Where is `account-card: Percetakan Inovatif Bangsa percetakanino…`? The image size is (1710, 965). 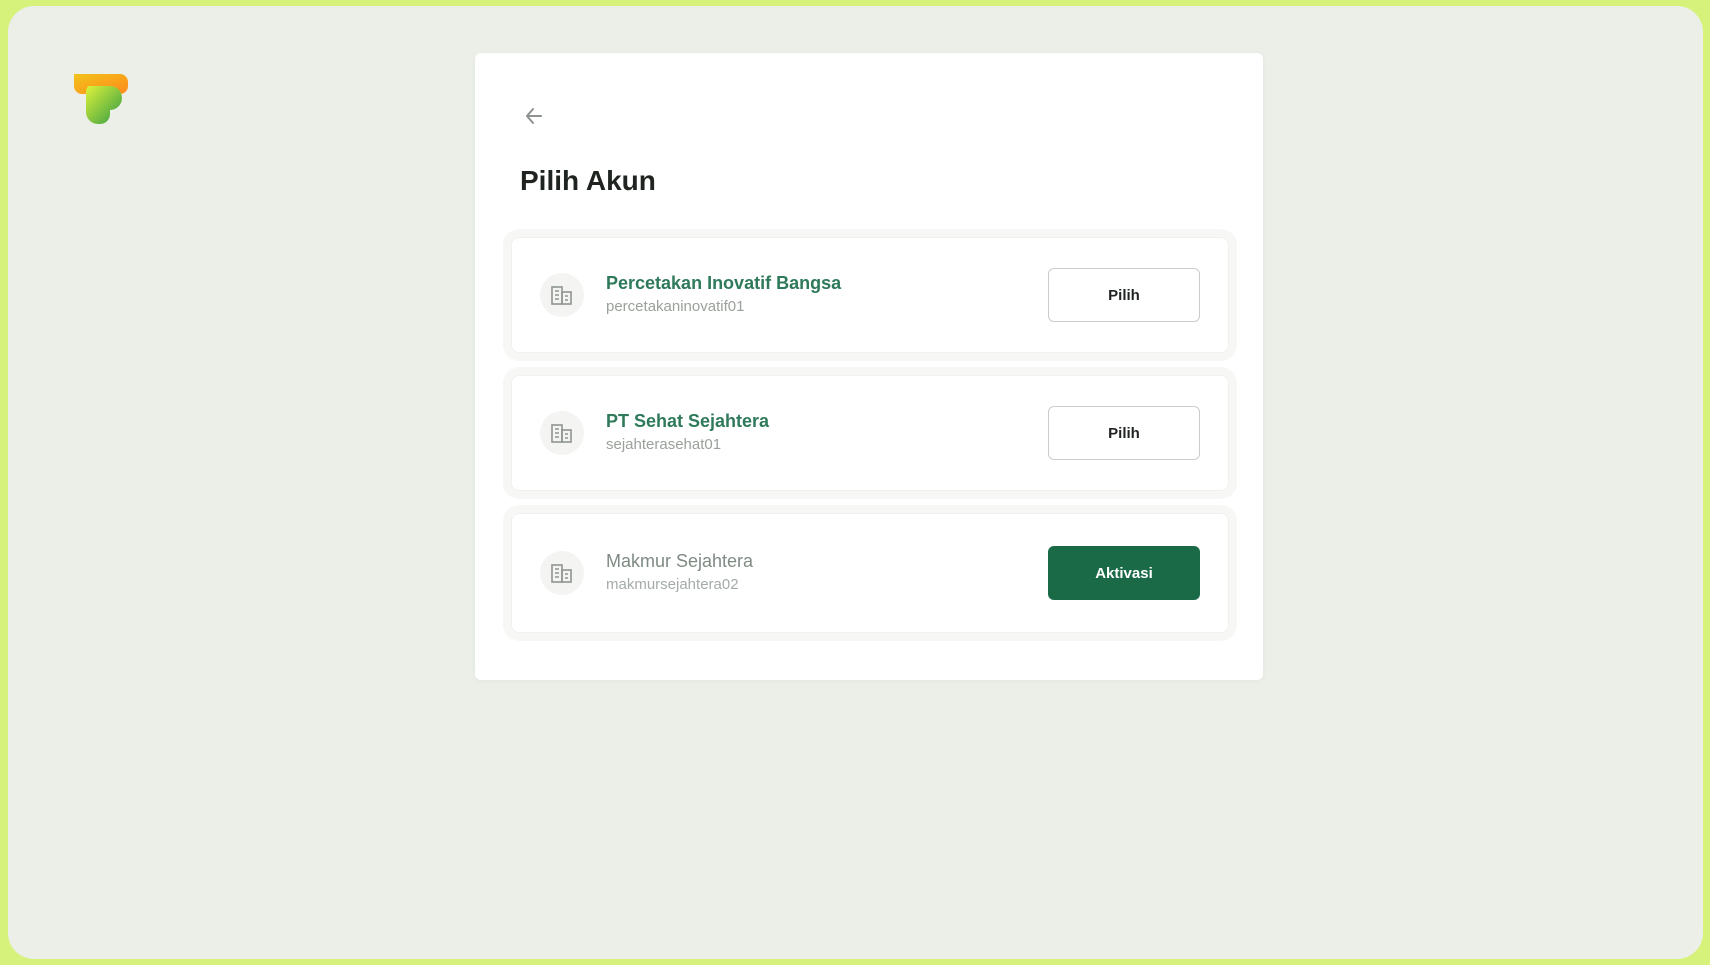 account-card: Percetakan Inovatif Bangsa percetakanino… is located at coordinates (870, 295).